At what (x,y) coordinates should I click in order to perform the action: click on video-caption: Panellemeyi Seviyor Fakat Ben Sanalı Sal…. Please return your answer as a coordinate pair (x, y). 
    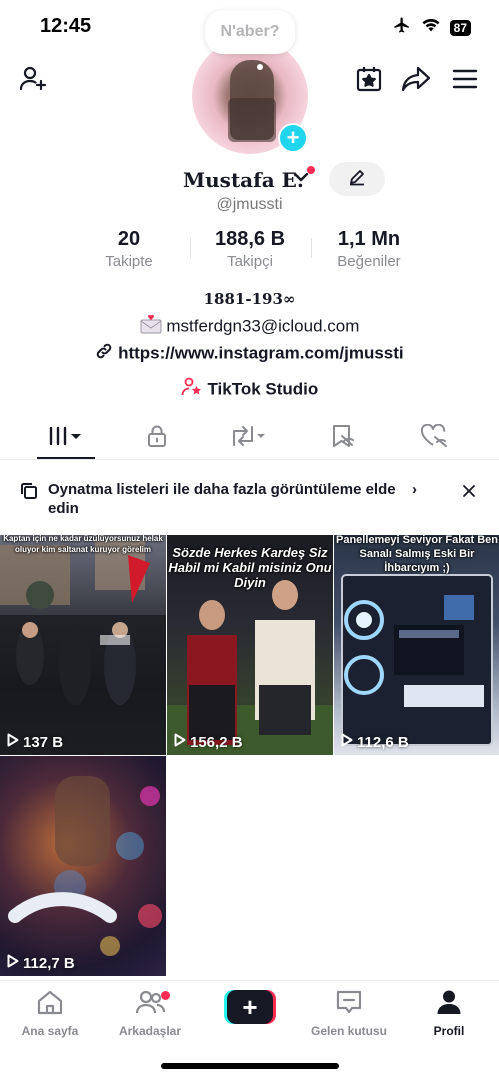
    Looking at the image, I should click on (417, 554).